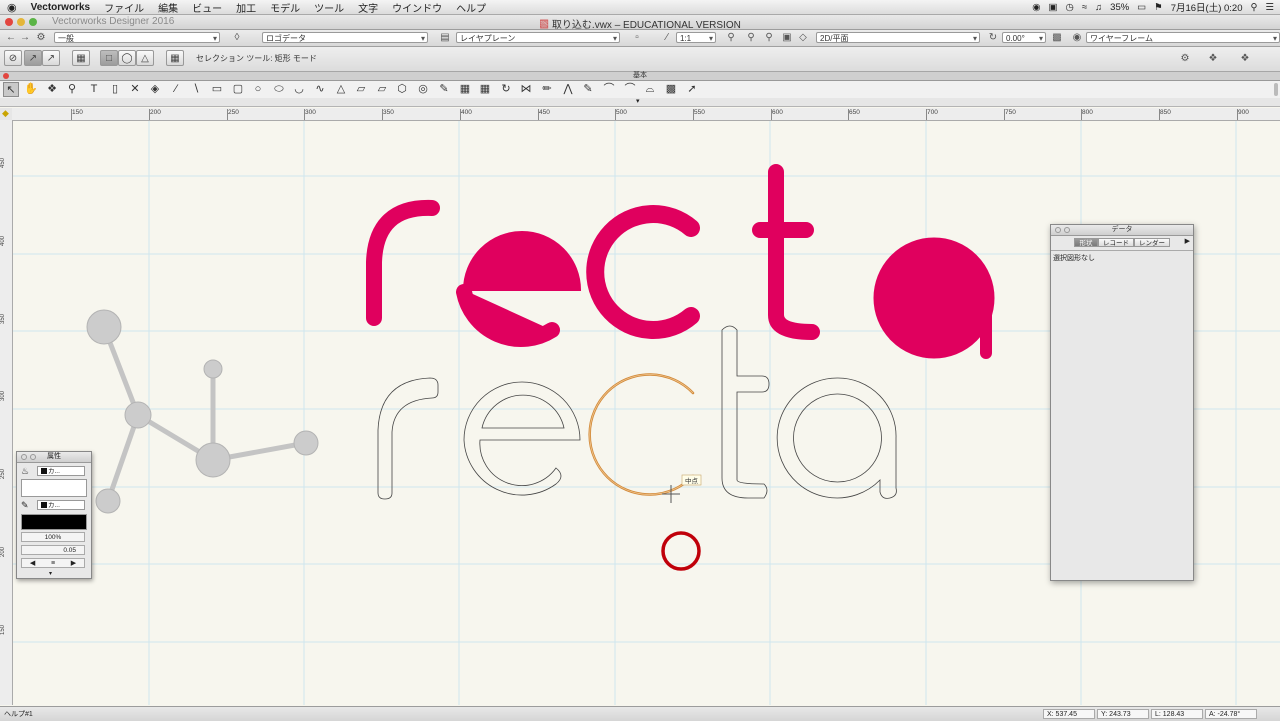  Describe the element at coordinates (1187, 241) in the screenshot. I see `palette-menu-icon: ▶` at that location.